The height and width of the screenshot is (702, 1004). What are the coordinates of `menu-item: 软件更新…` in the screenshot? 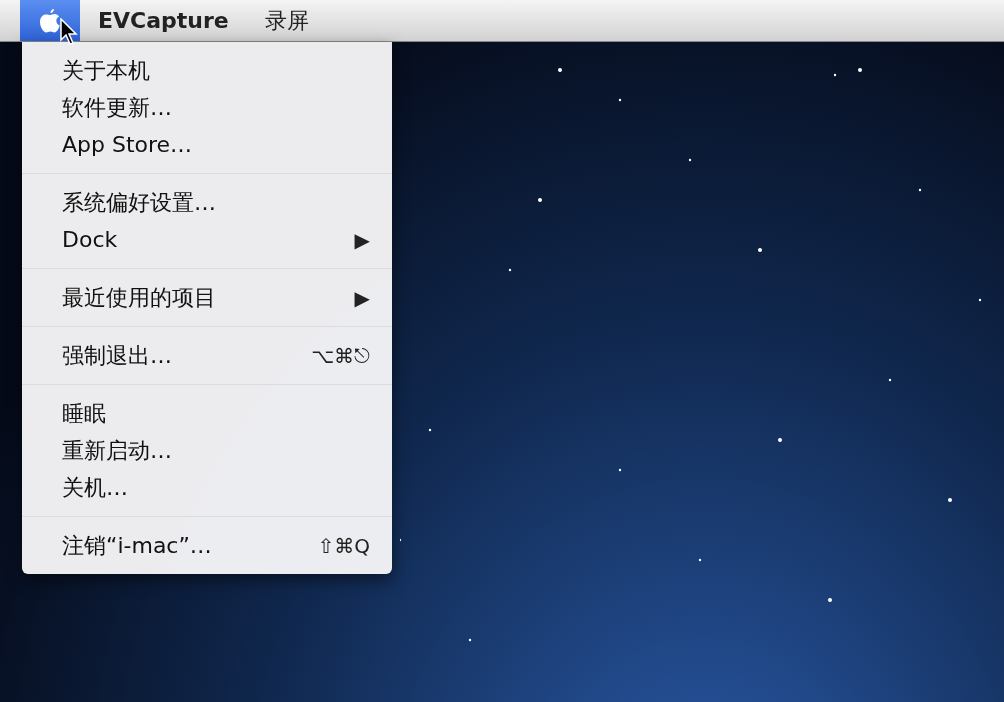 It's located at (207, 107).